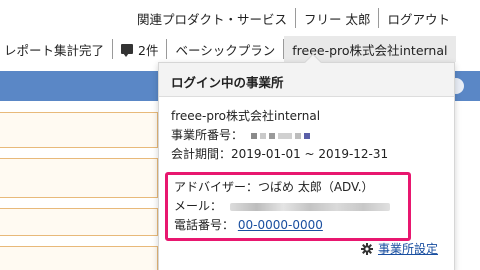 The width and height of the screenshot is (480, 270). I want to click on logout-link: ログアウト, so click(418, 18).